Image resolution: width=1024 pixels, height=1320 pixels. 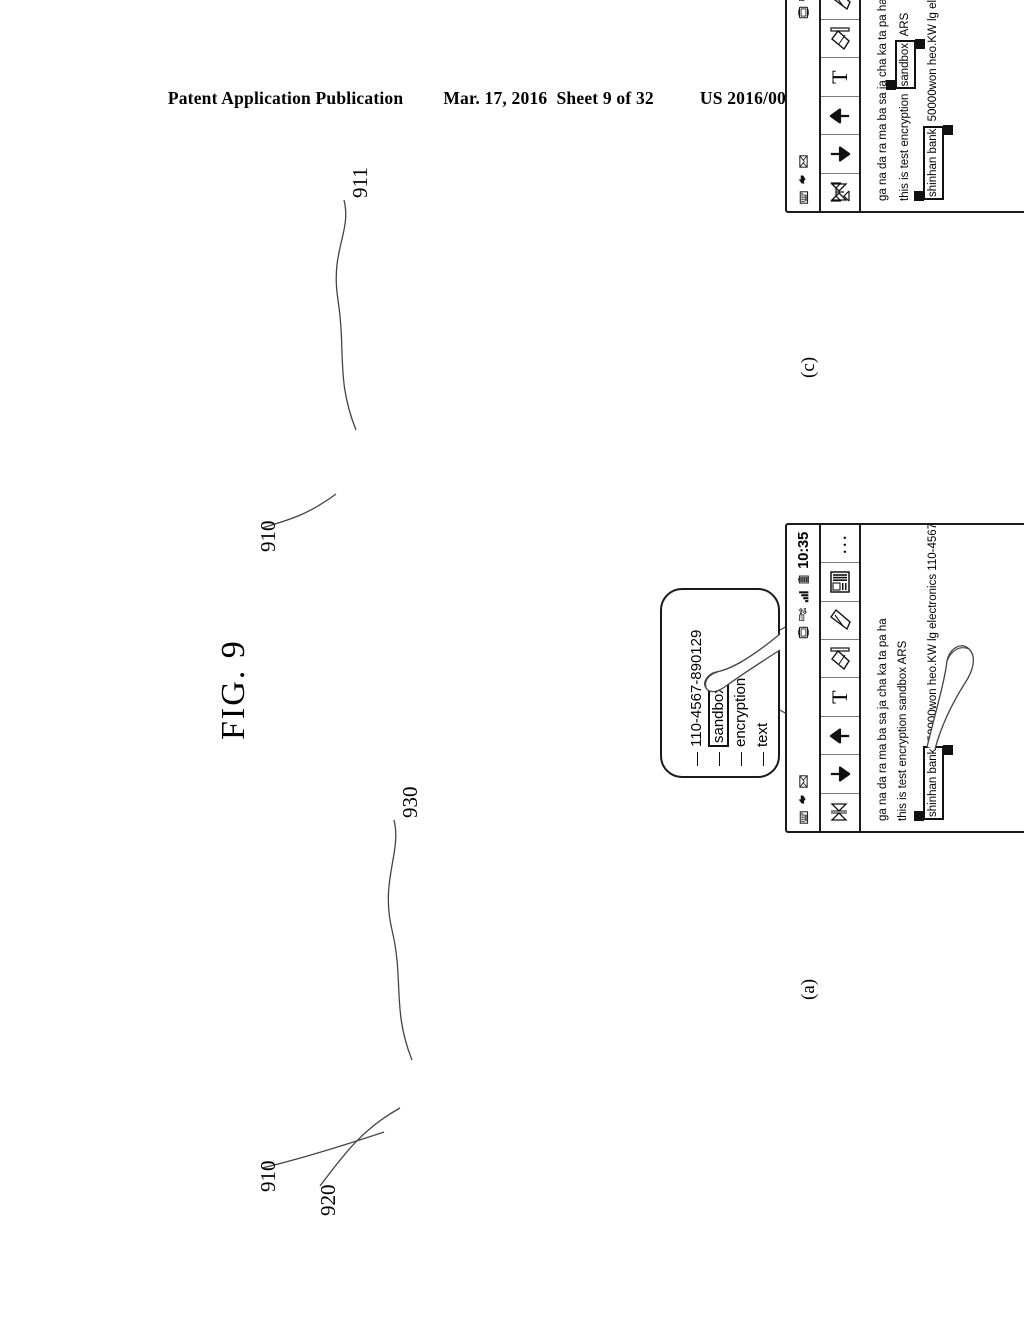 I want to click on toolbar-text-button: T, so click(x=840, y=76).